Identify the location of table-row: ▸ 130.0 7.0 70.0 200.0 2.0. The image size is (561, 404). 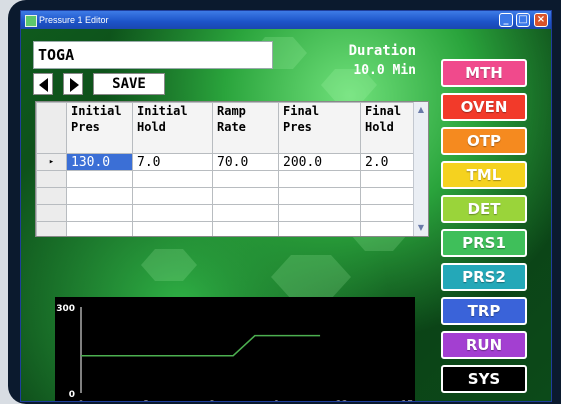
(225, 162).